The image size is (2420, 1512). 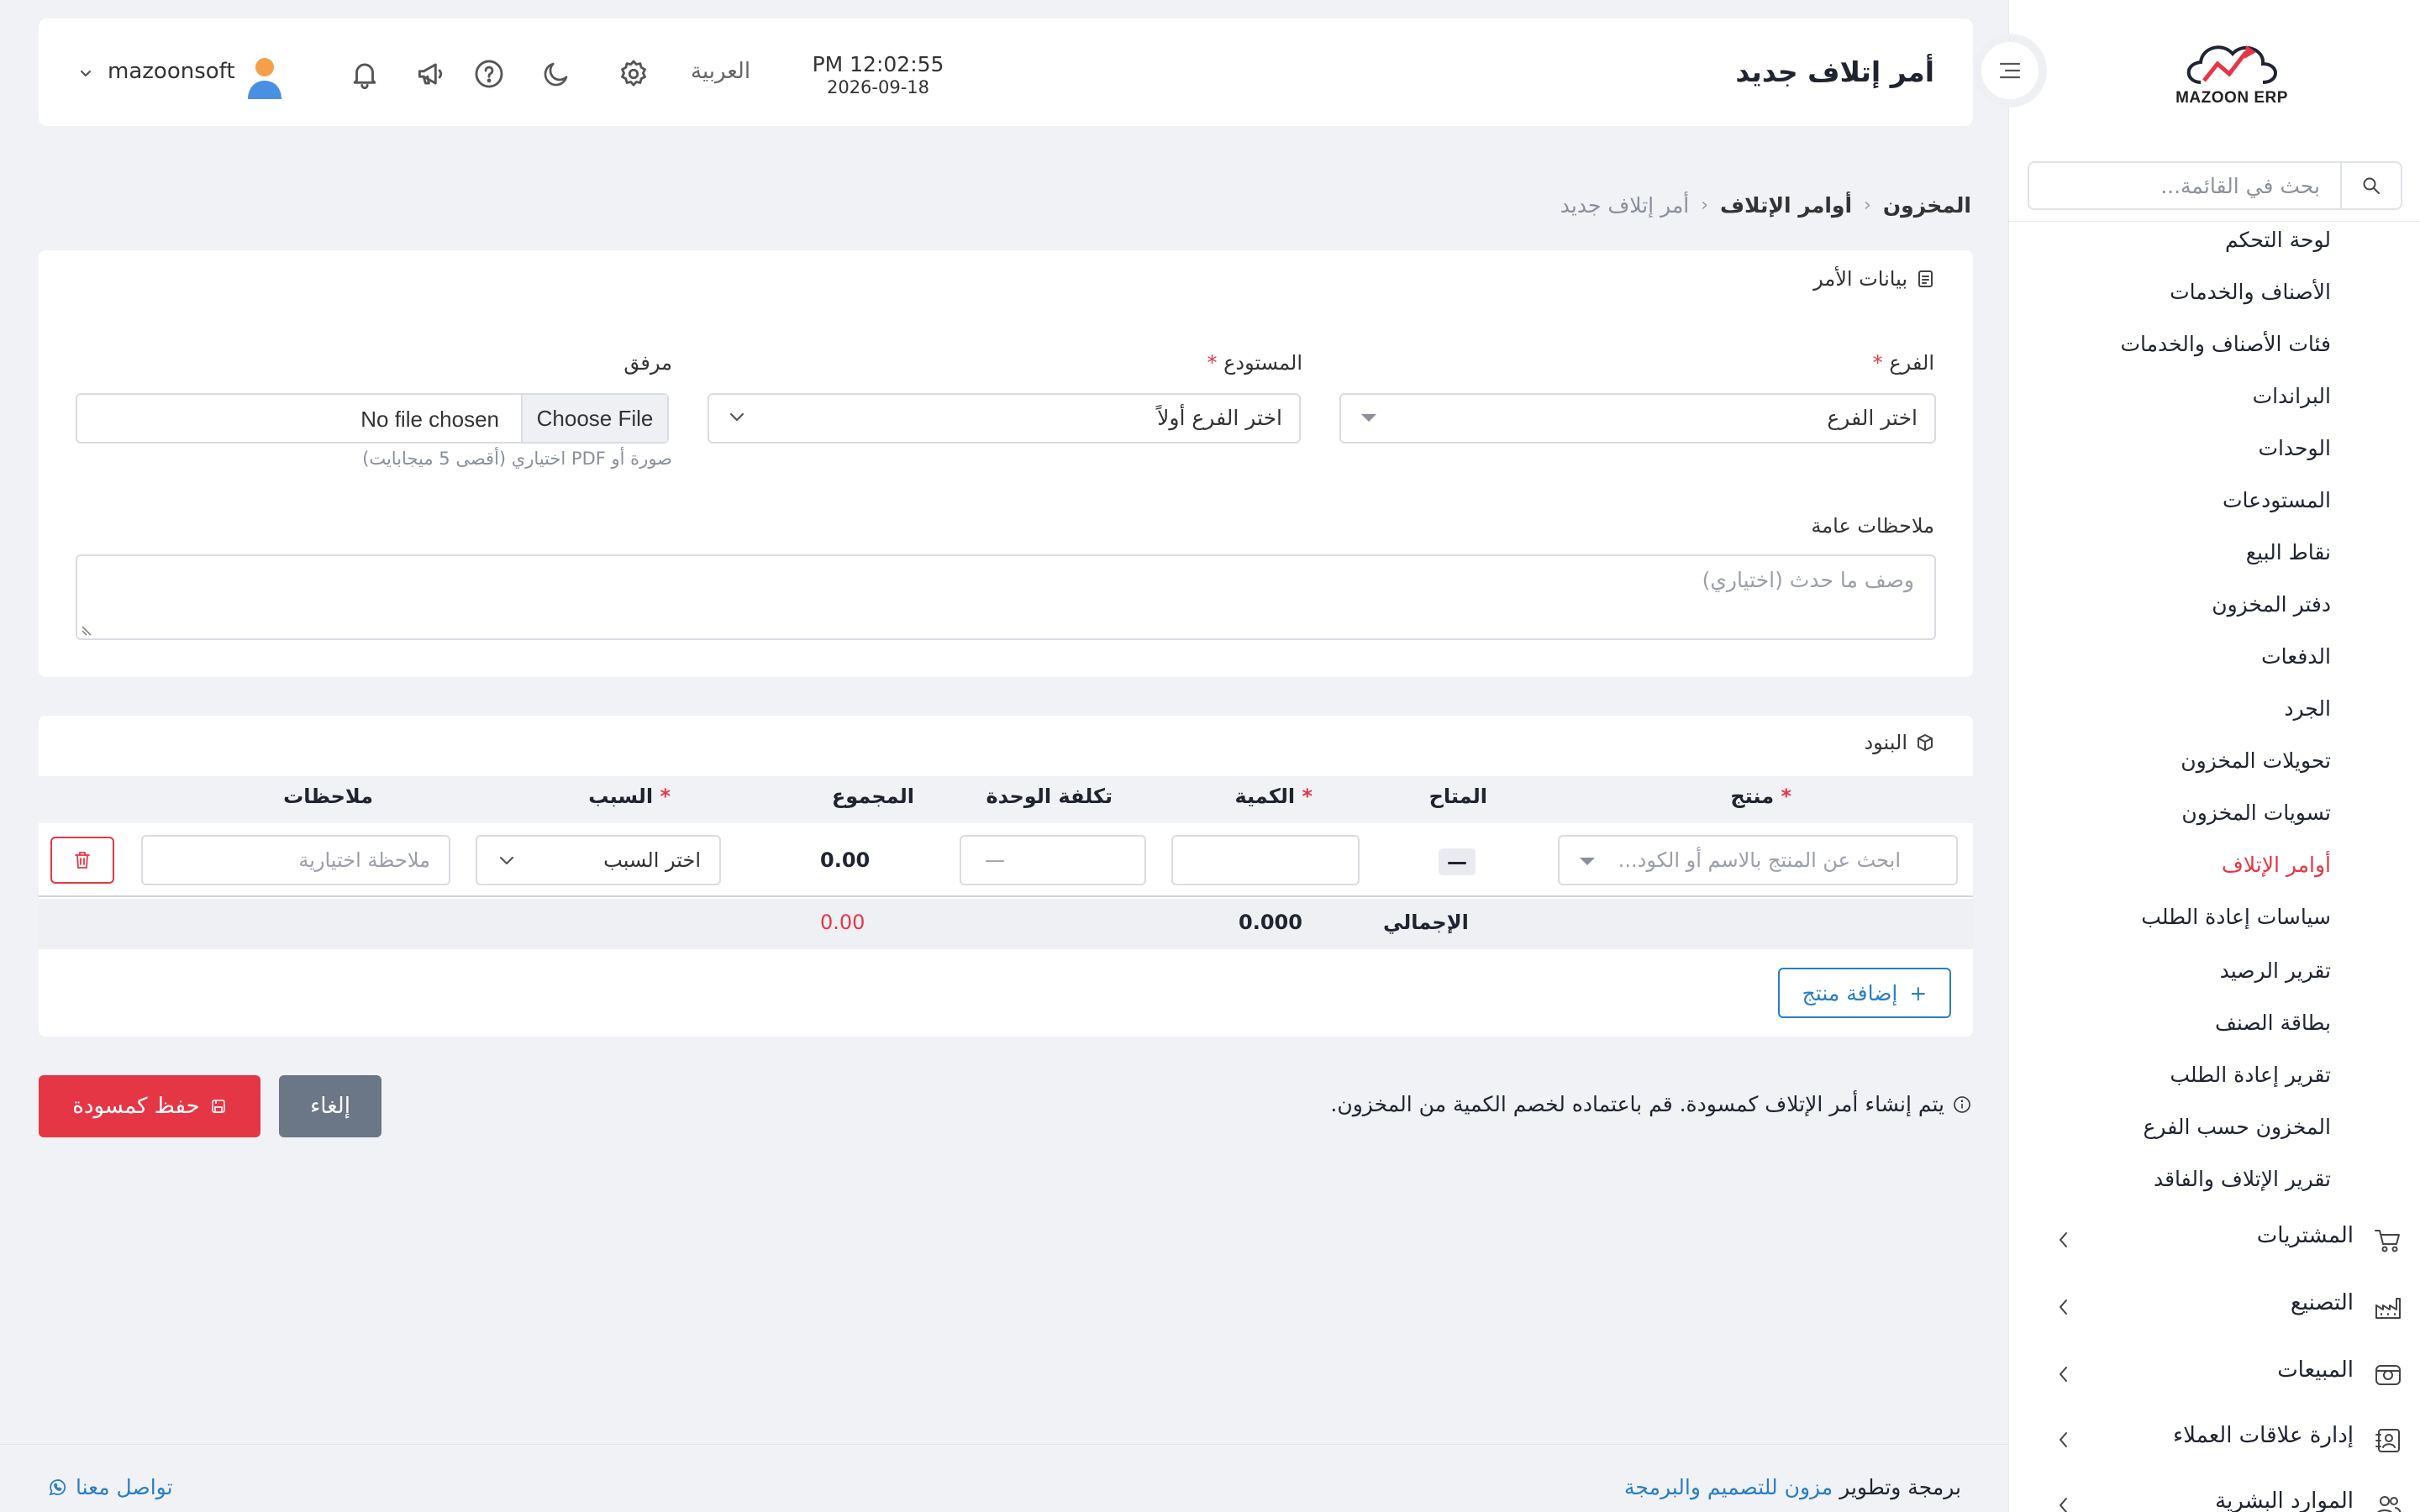 What do you see at coordinates (2388, 1440) in the screenshot?
I see `contacts-icon` at bounding box center [2388, 1440].